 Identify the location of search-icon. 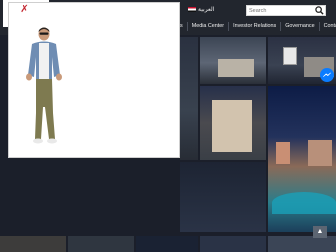
(319, 10).